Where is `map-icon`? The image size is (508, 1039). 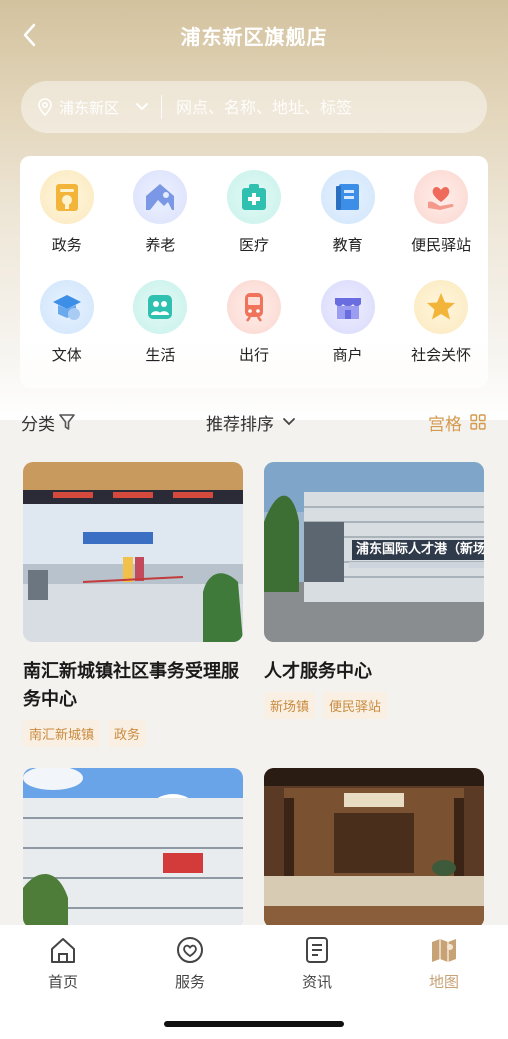
map-icon is located at coordinates (444, 950).